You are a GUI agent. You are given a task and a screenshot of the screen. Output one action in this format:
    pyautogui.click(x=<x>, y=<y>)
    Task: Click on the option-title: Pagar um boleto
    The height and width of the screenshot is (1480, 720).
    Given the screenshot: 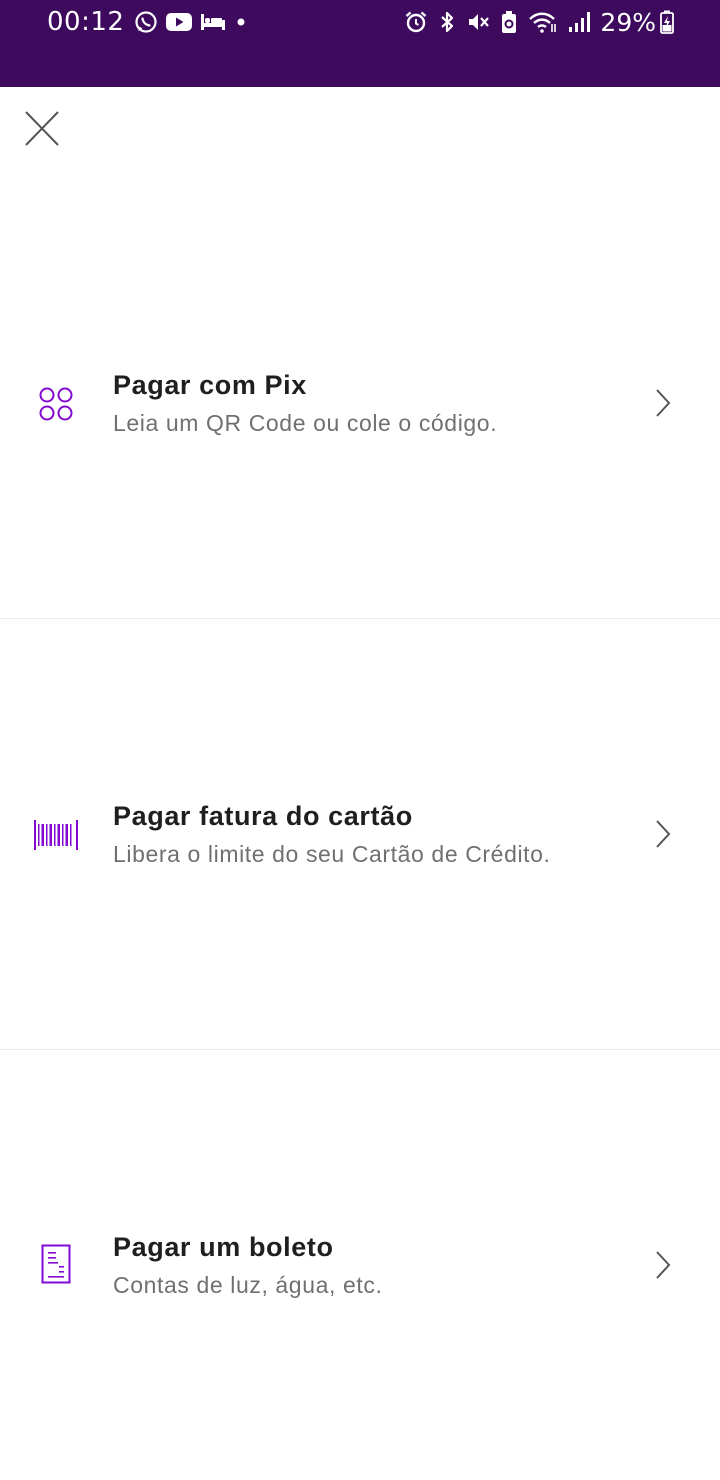 What is the action you would take?
    pyautogui.click(x=223, y=1247)
    